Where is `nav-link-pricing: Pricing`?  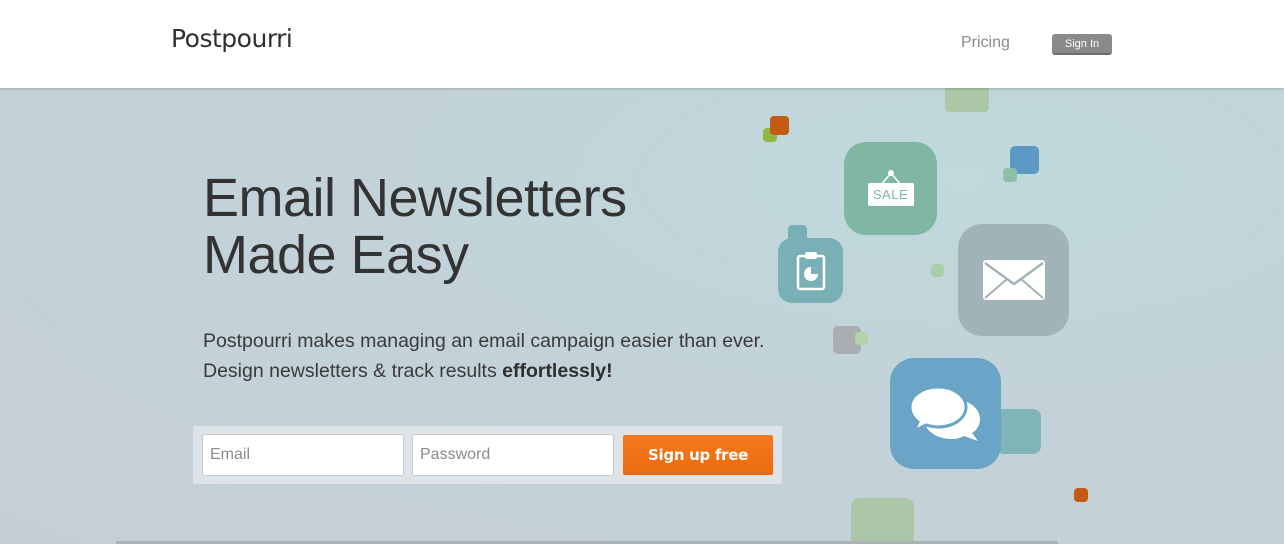 nav-link-pricing: Pricing is located at coordinates (985, 43).